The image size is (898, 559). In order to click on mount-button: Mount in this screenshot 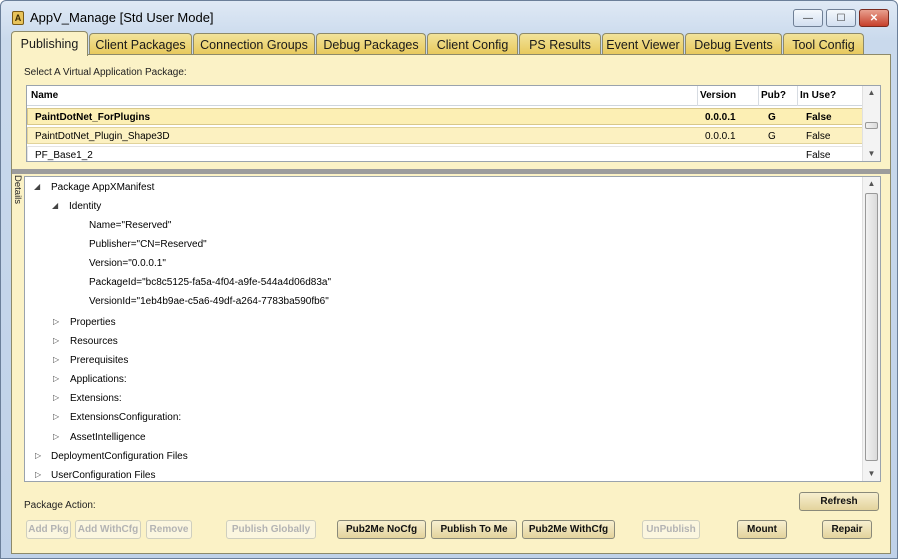, I will do `click(762, 529)`.